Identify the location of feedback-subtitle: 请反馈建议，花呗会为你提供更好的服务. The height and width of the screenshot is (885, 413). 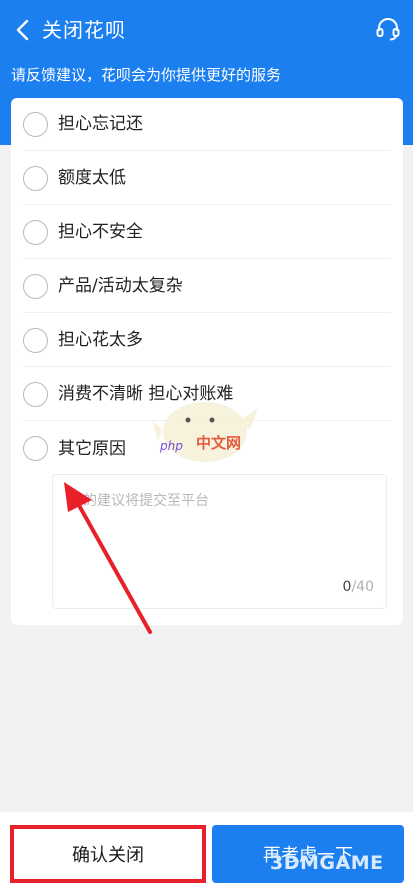
(146, 75).